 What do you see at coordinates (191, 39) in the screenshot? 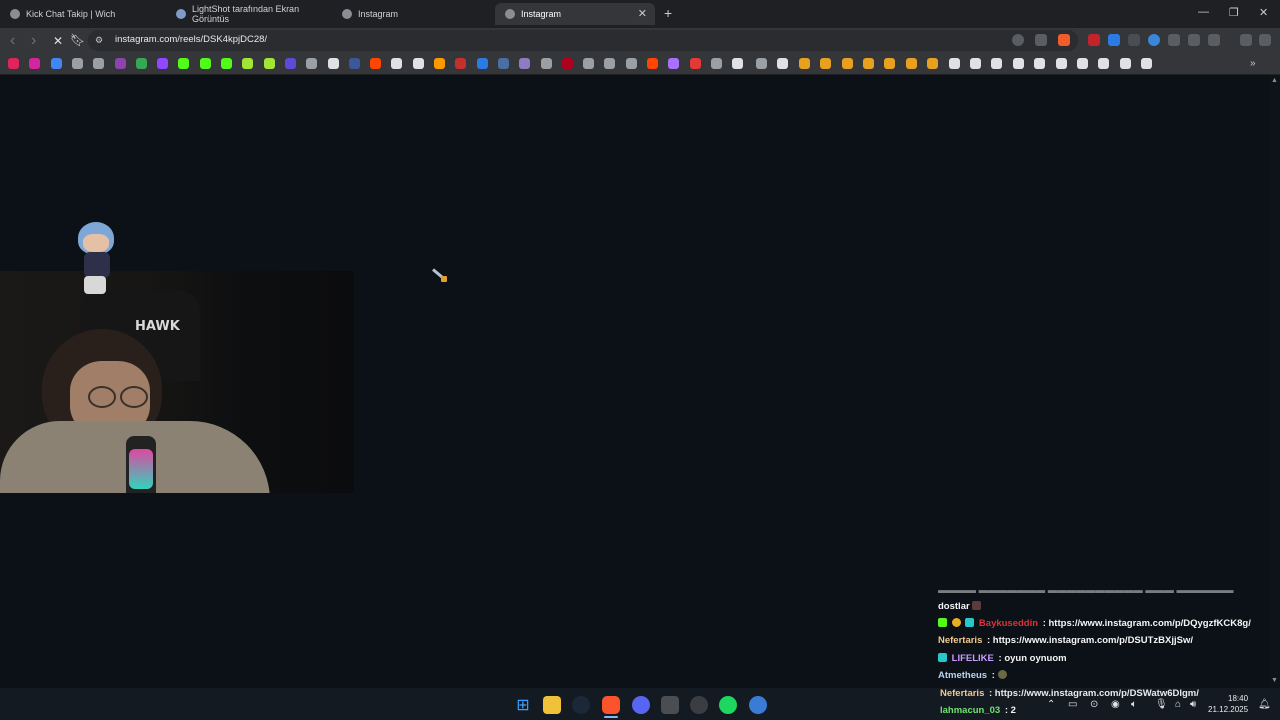
I see `url-text: instagram.com/reels/DSK4kpjDC28/` at bounding box center [191, 39].